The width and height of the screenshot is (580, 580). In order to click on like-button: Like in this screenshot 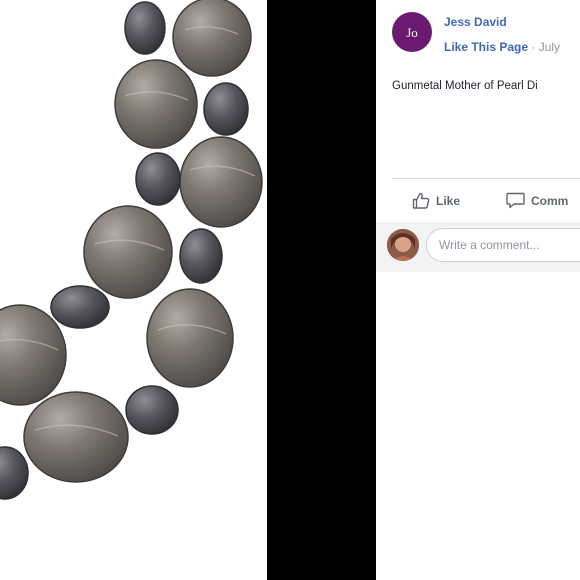, I will do `click(436, 200)`.